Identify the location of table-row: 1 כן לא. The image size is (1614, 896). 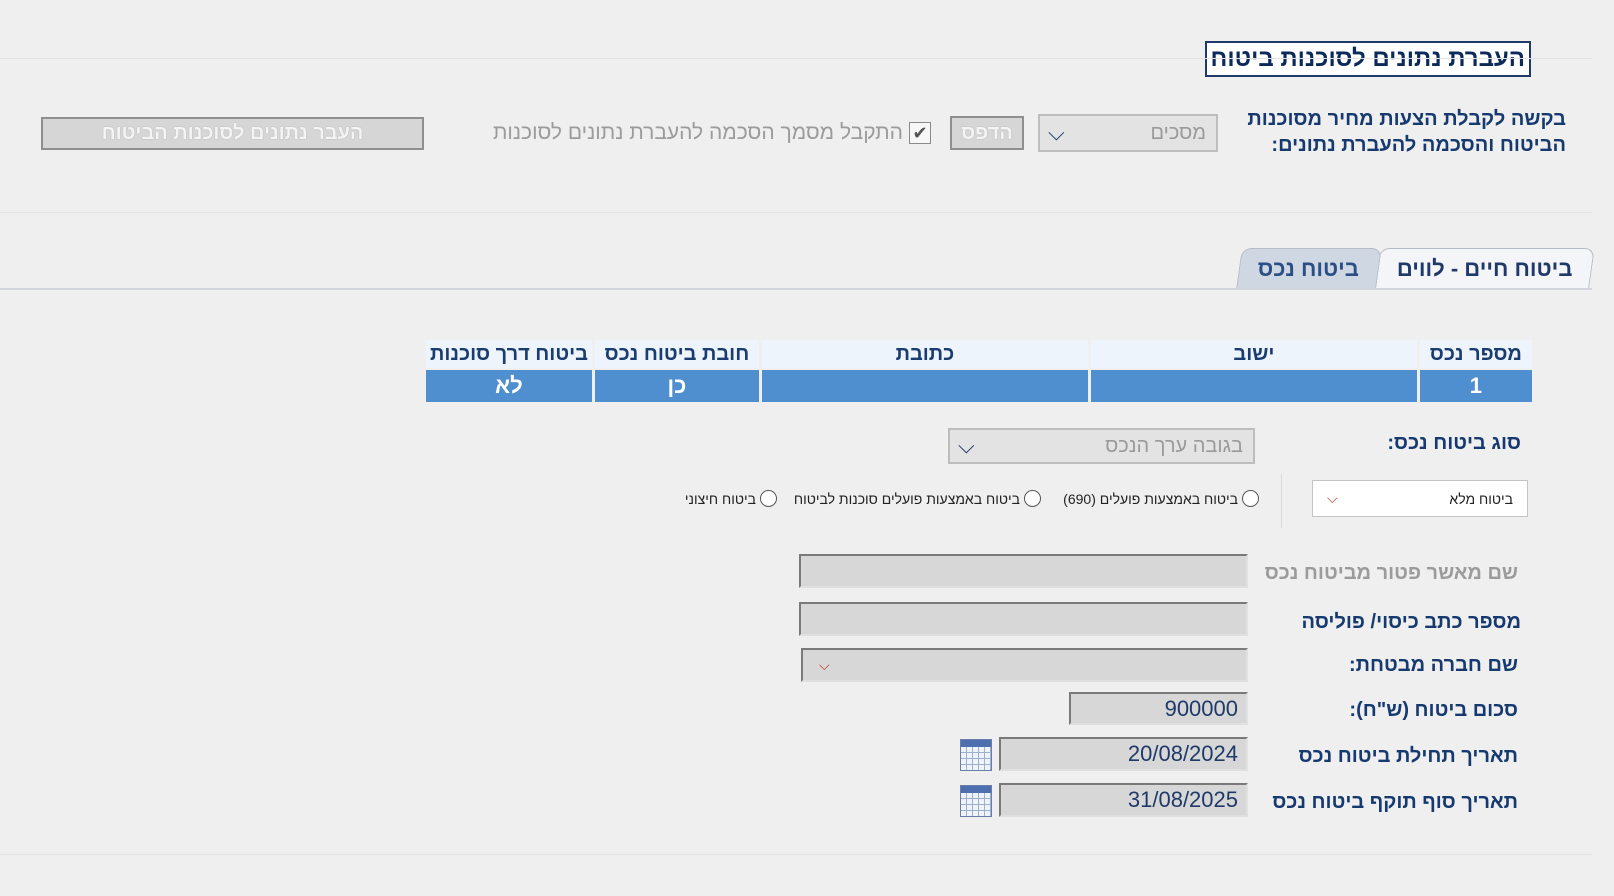
(979, 386).